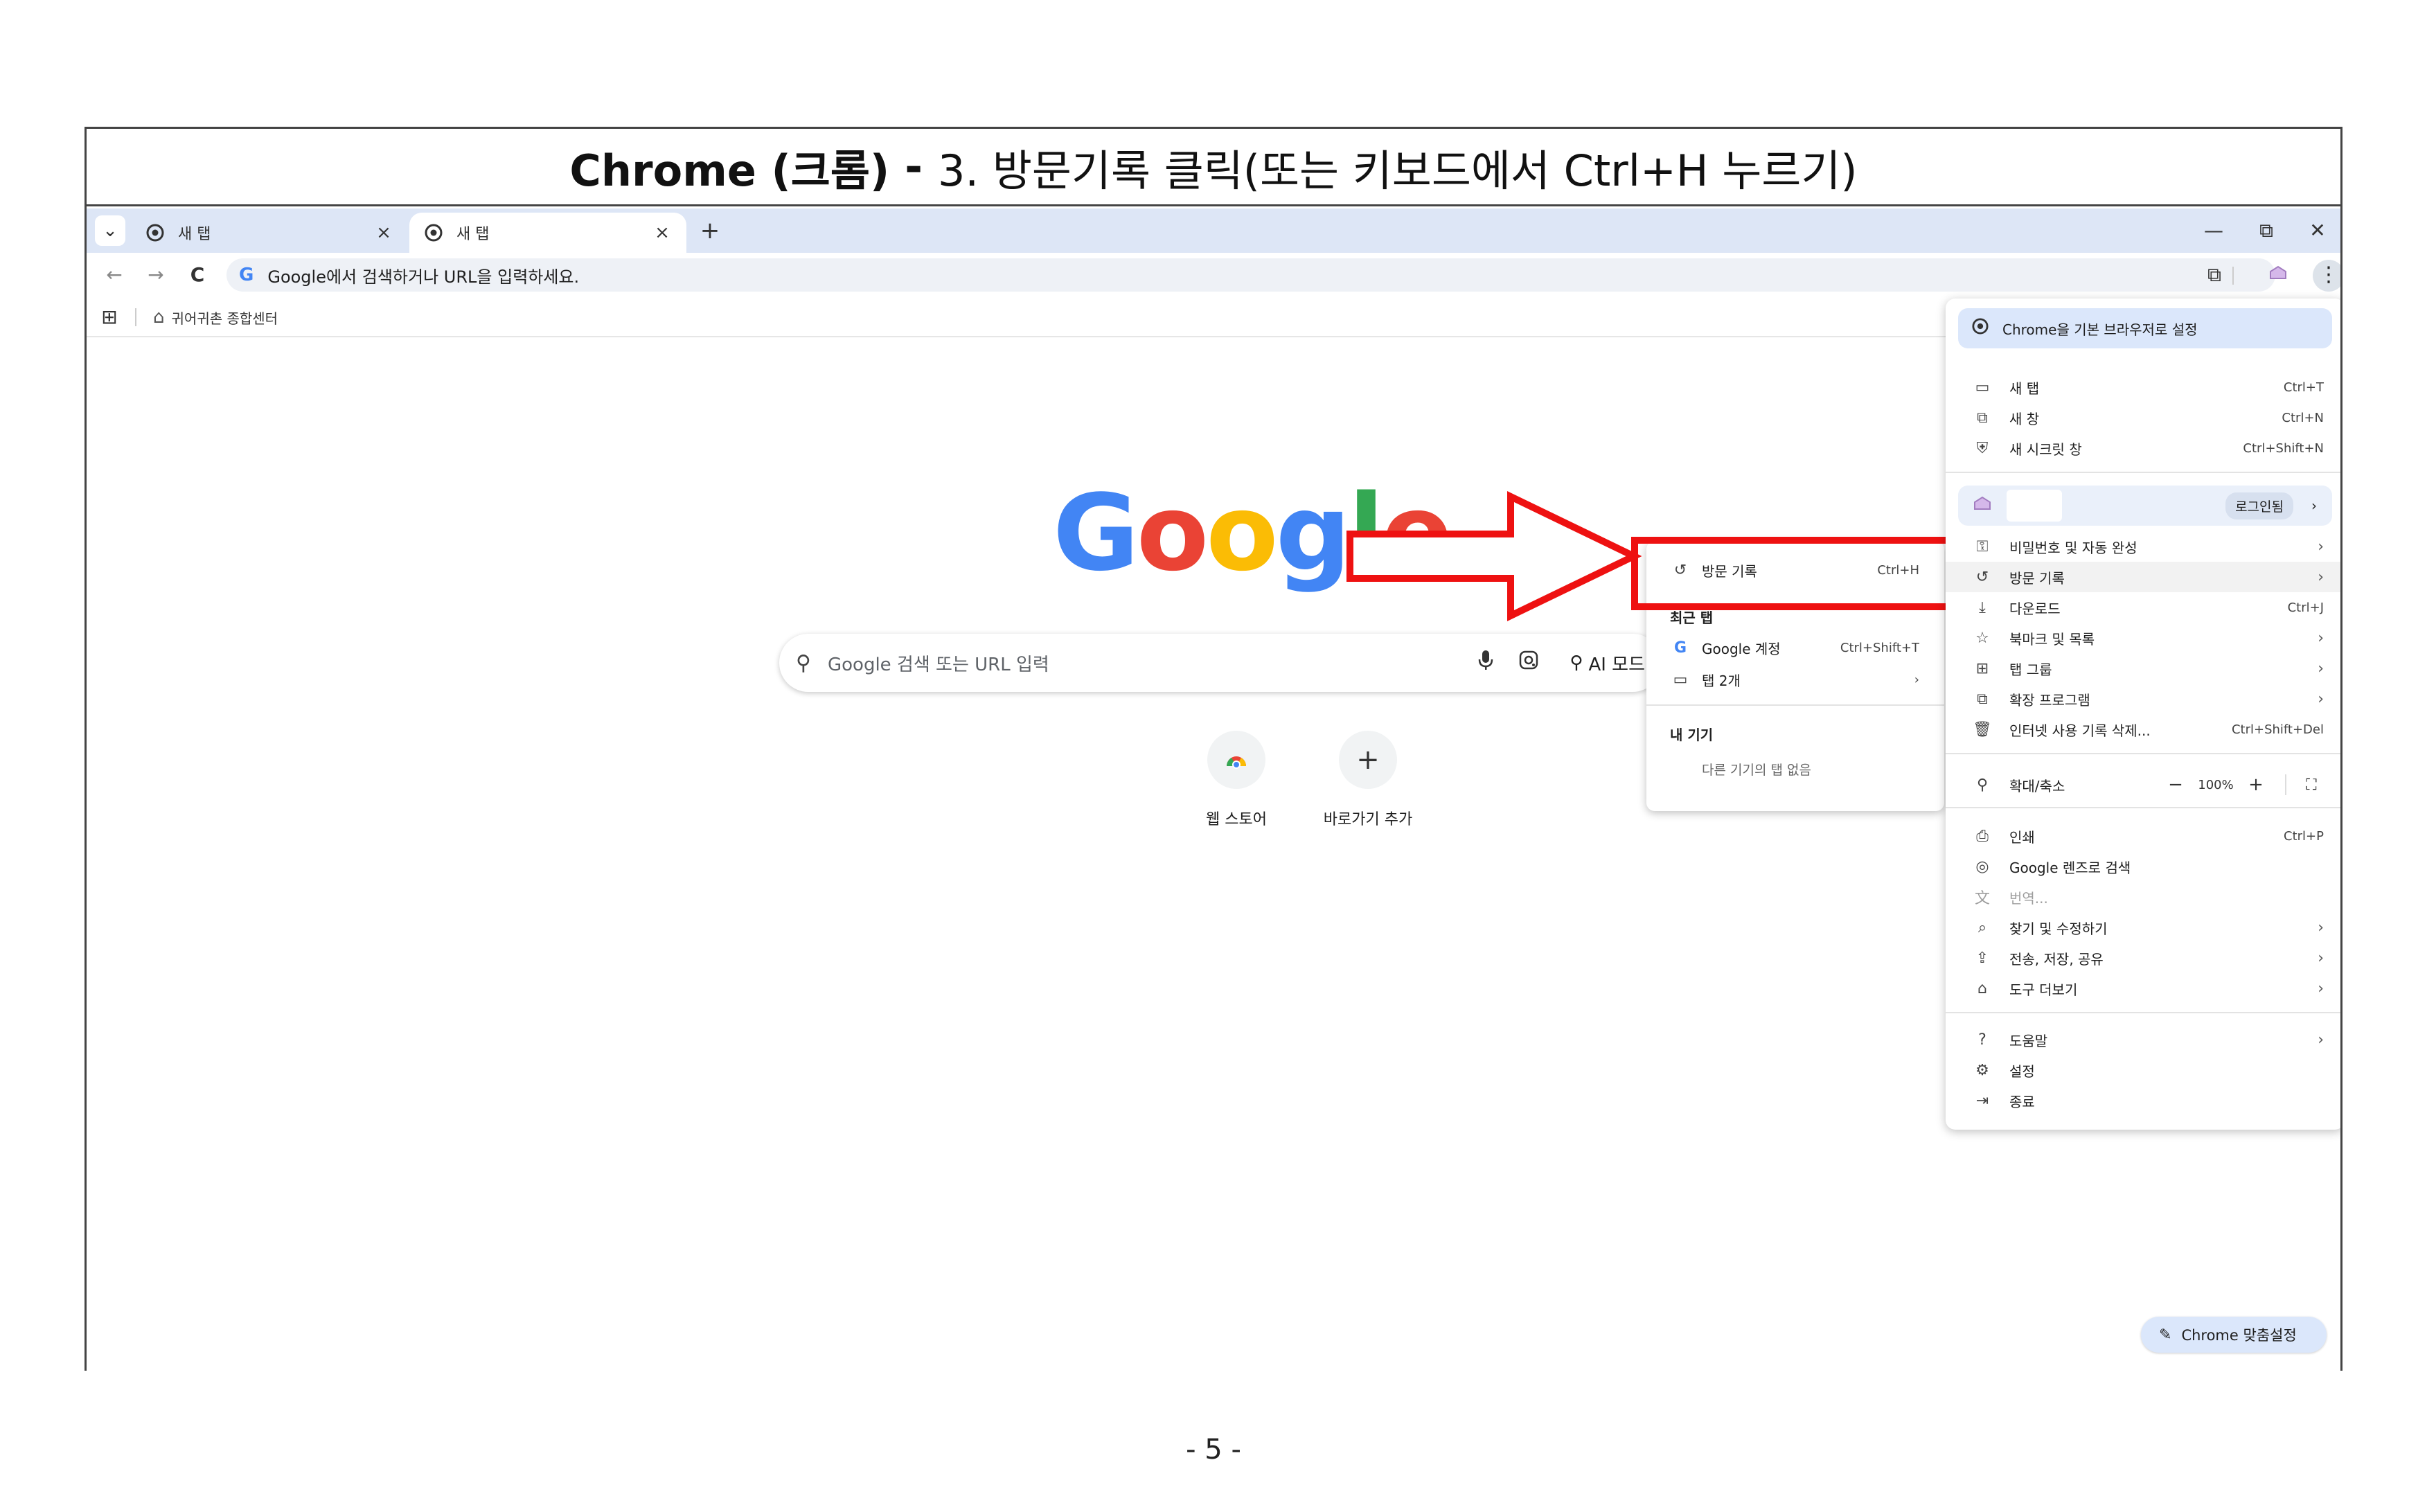  Describe the element at coordinates (1485, 663) in the screenshot. I see `microphone-icon` at that location.